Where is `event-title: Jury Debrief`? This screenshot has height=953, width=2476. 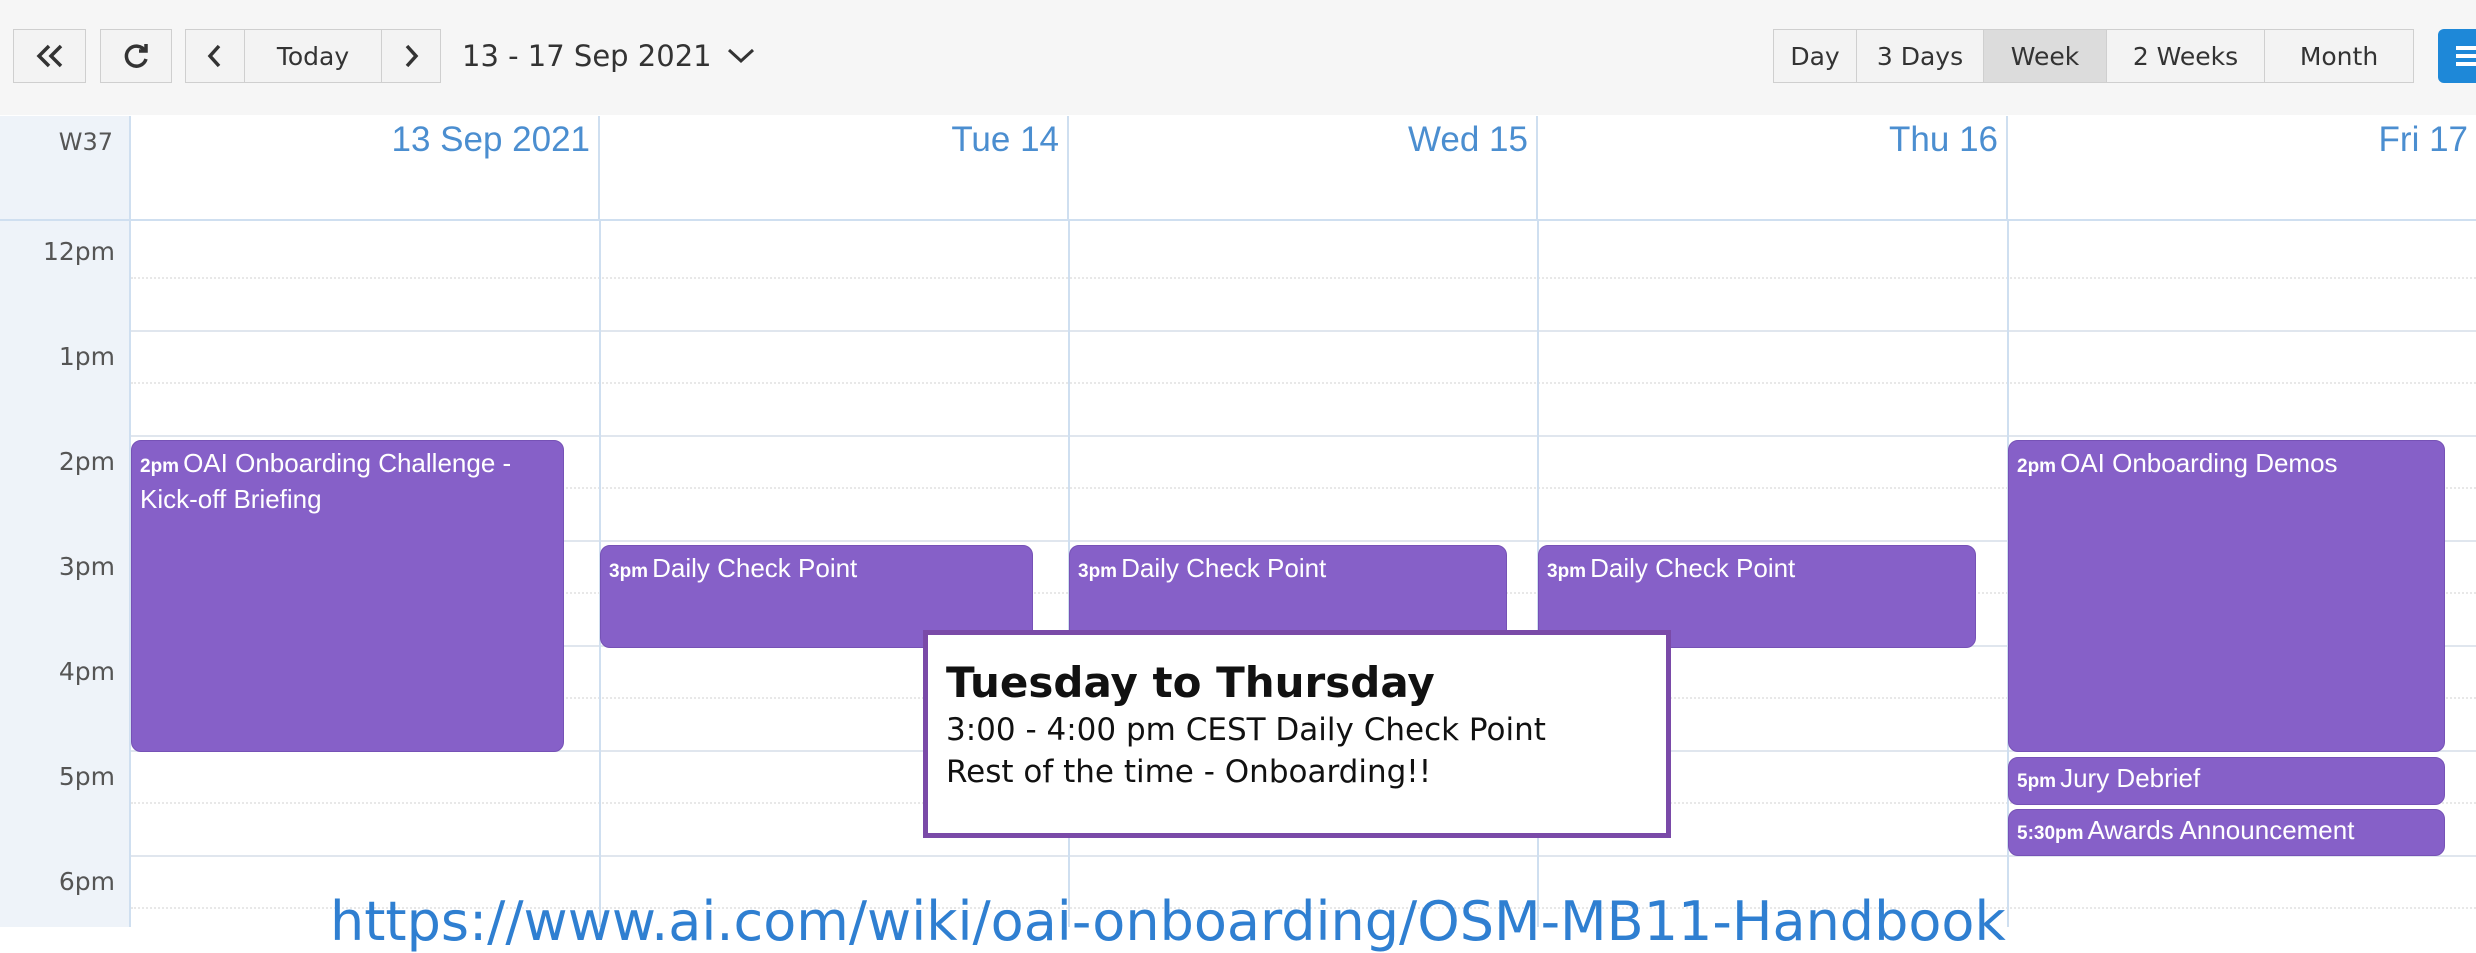 event-title: Jury Debrief is located at coordinates (2130, 778).